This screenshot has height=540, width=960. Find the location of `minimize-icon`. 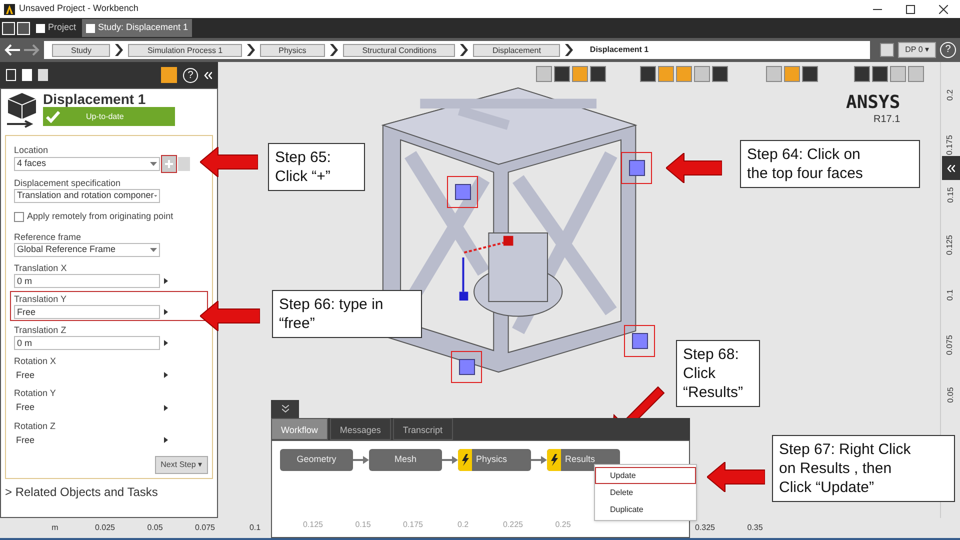

minimize-icon is located at coordinates (877, 9).